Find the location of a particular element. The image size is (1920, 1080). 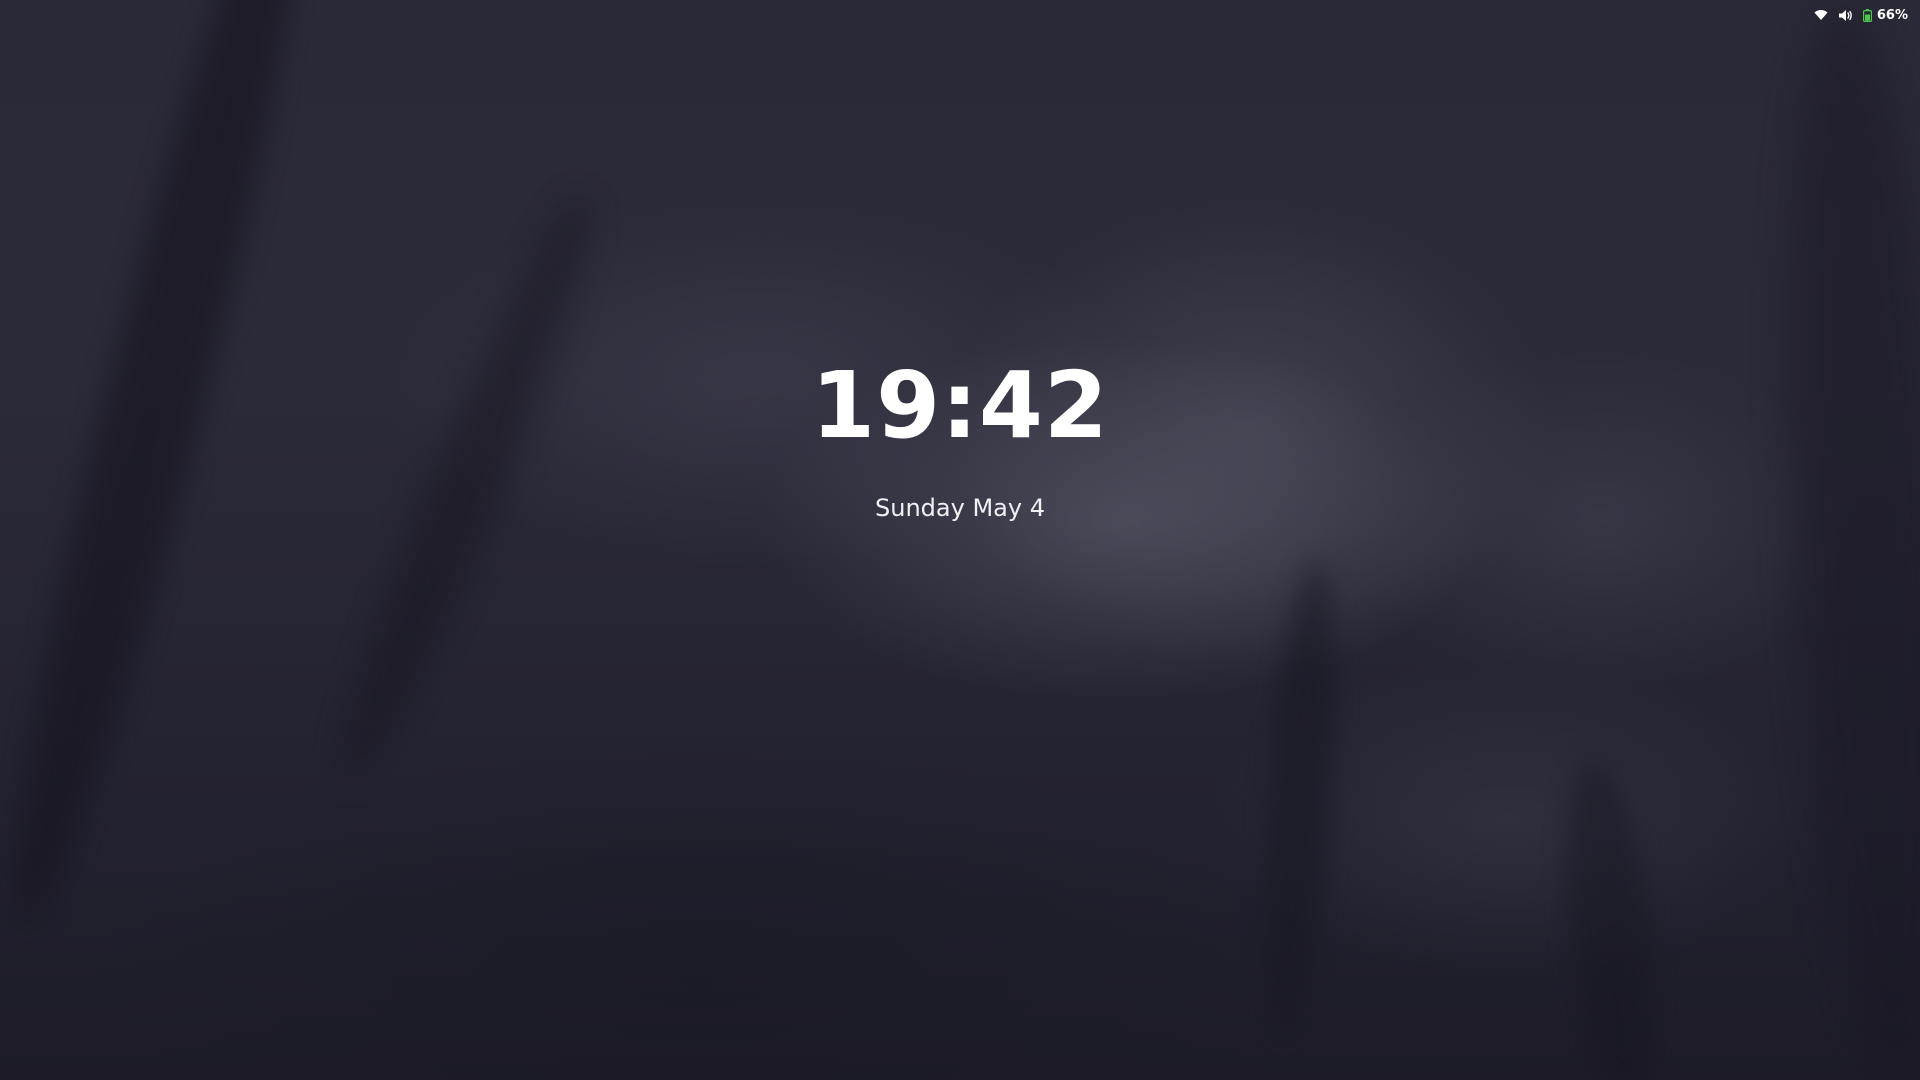

battery-icon is located at coordinates (1867, 15).